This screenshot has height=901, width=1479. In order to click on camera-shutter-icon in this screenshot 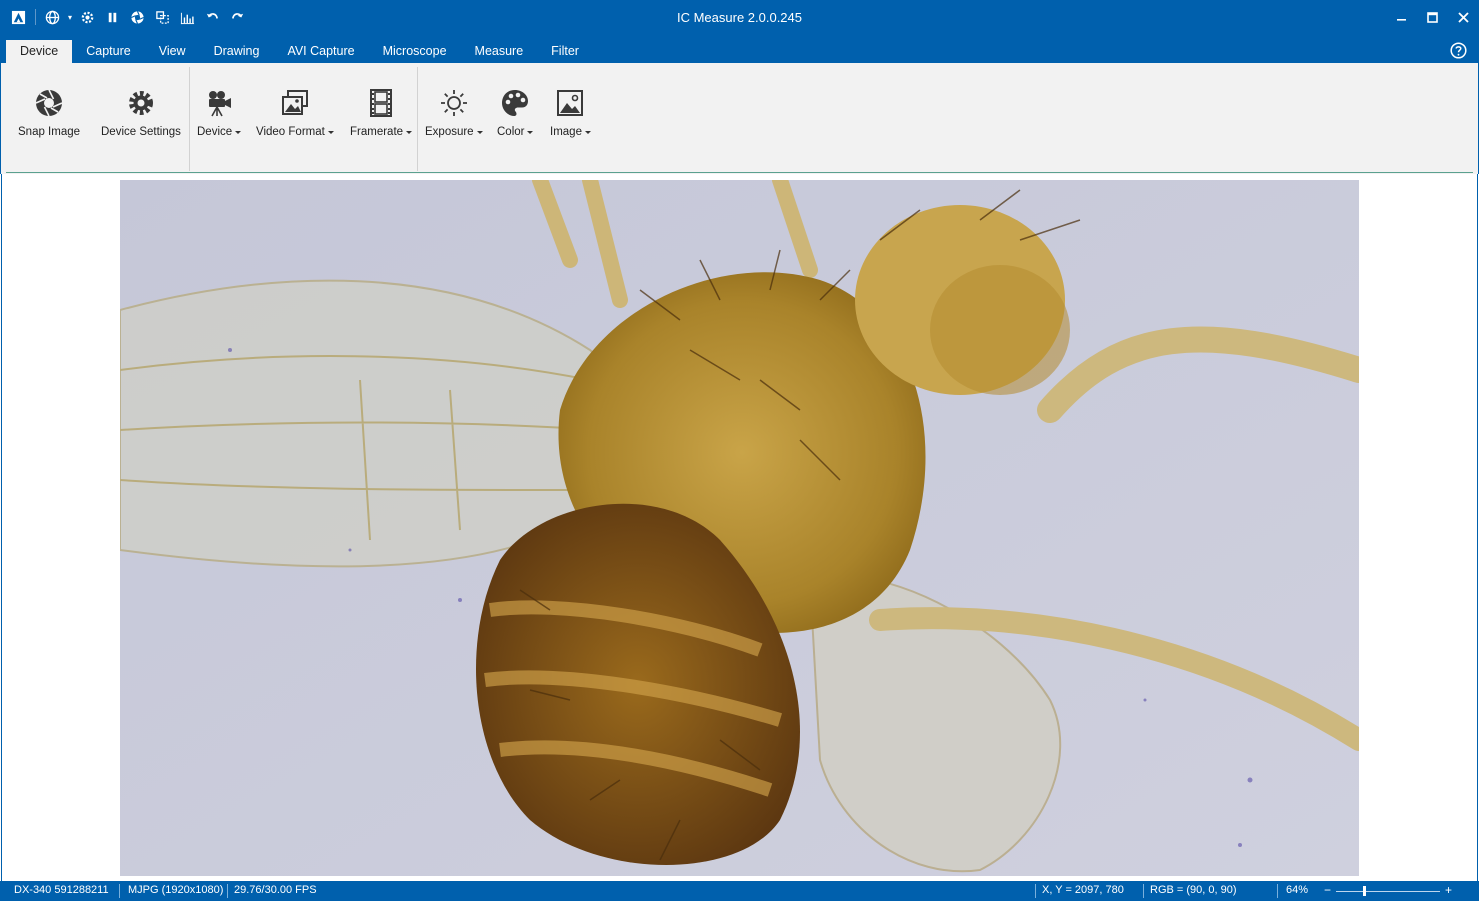, I will do `click(49, 103)`.